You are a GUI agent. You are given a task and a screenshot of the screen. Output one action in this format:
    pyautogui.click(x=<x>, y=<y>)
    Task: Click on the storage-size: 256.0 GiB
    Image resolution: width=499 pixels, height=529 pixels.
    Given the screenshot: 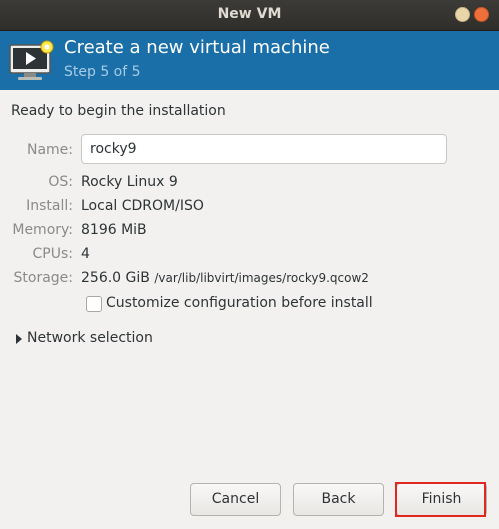 What is the action you would take?
    pyautogui.click(x=115, y=278)
    